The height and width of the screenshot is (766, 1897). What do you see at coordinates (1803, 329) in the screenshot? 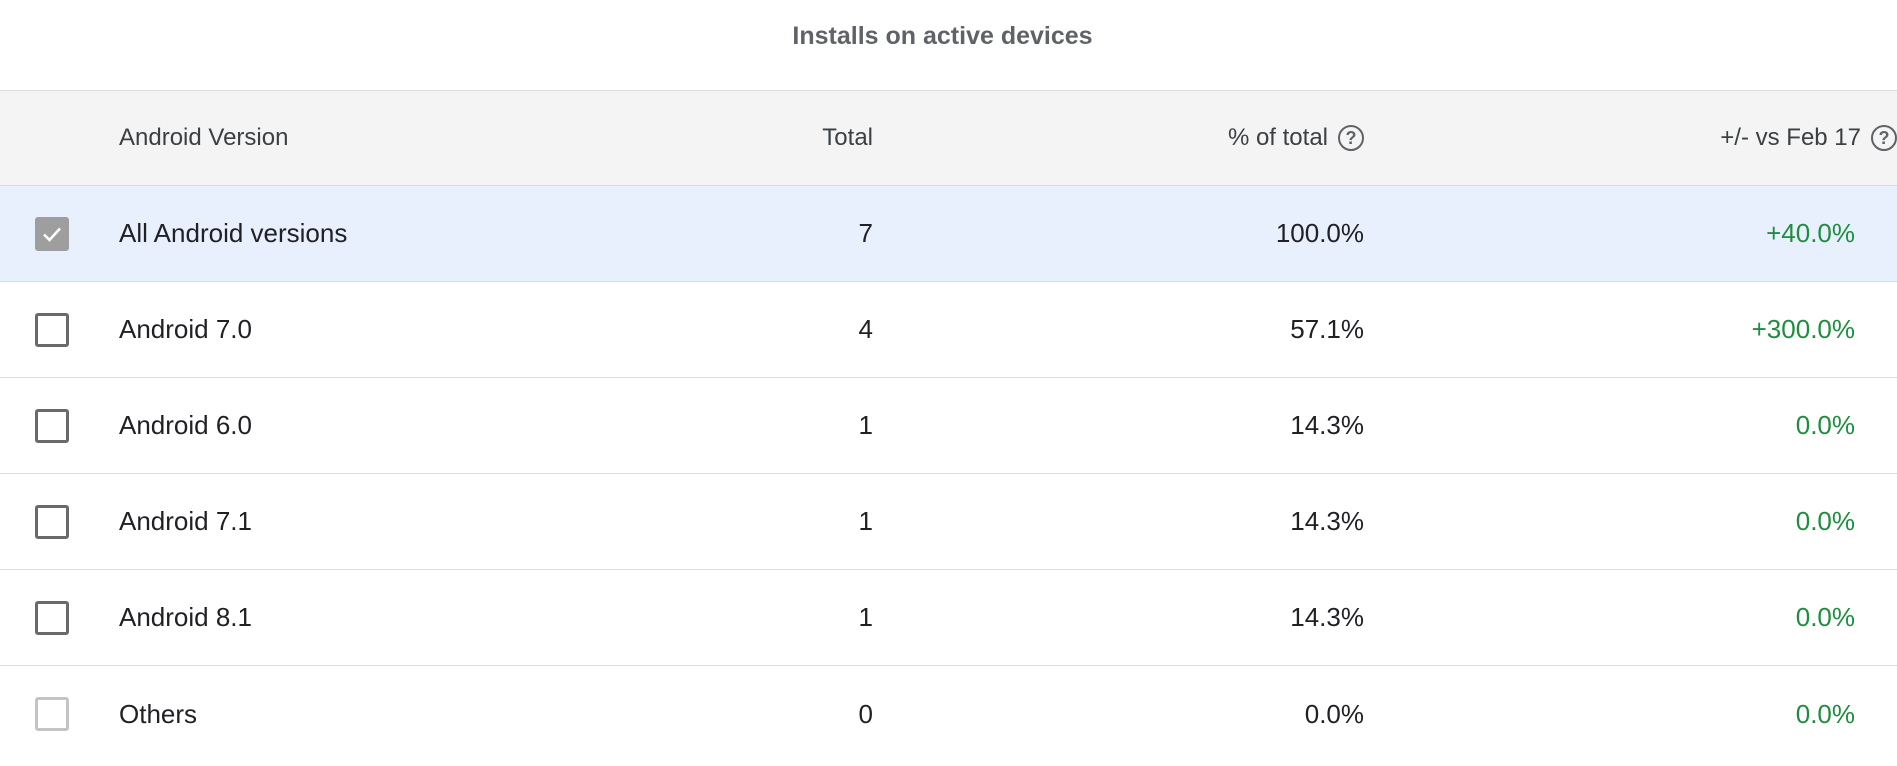
I see `row-change: +300.0%` at bounding box center [1803, 329].